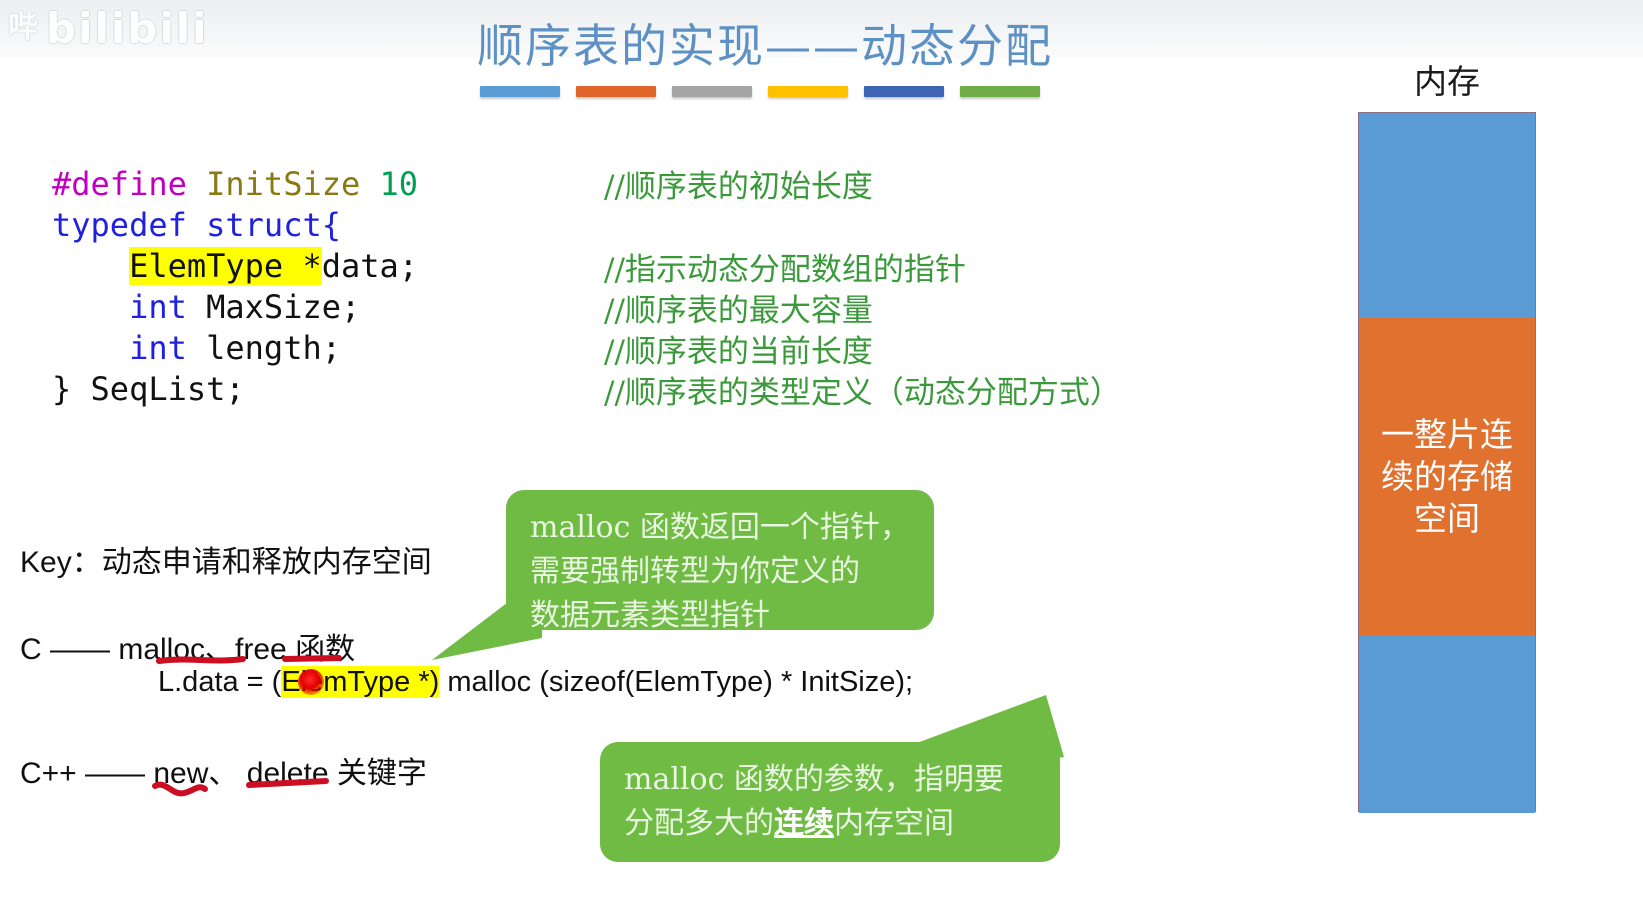 The width and height of the screenshot is (1643, 921). Describe the element at coordinates (765, 46) in the screenshot. I see `page-title: 顺序表的实现——动态分配` at that location.